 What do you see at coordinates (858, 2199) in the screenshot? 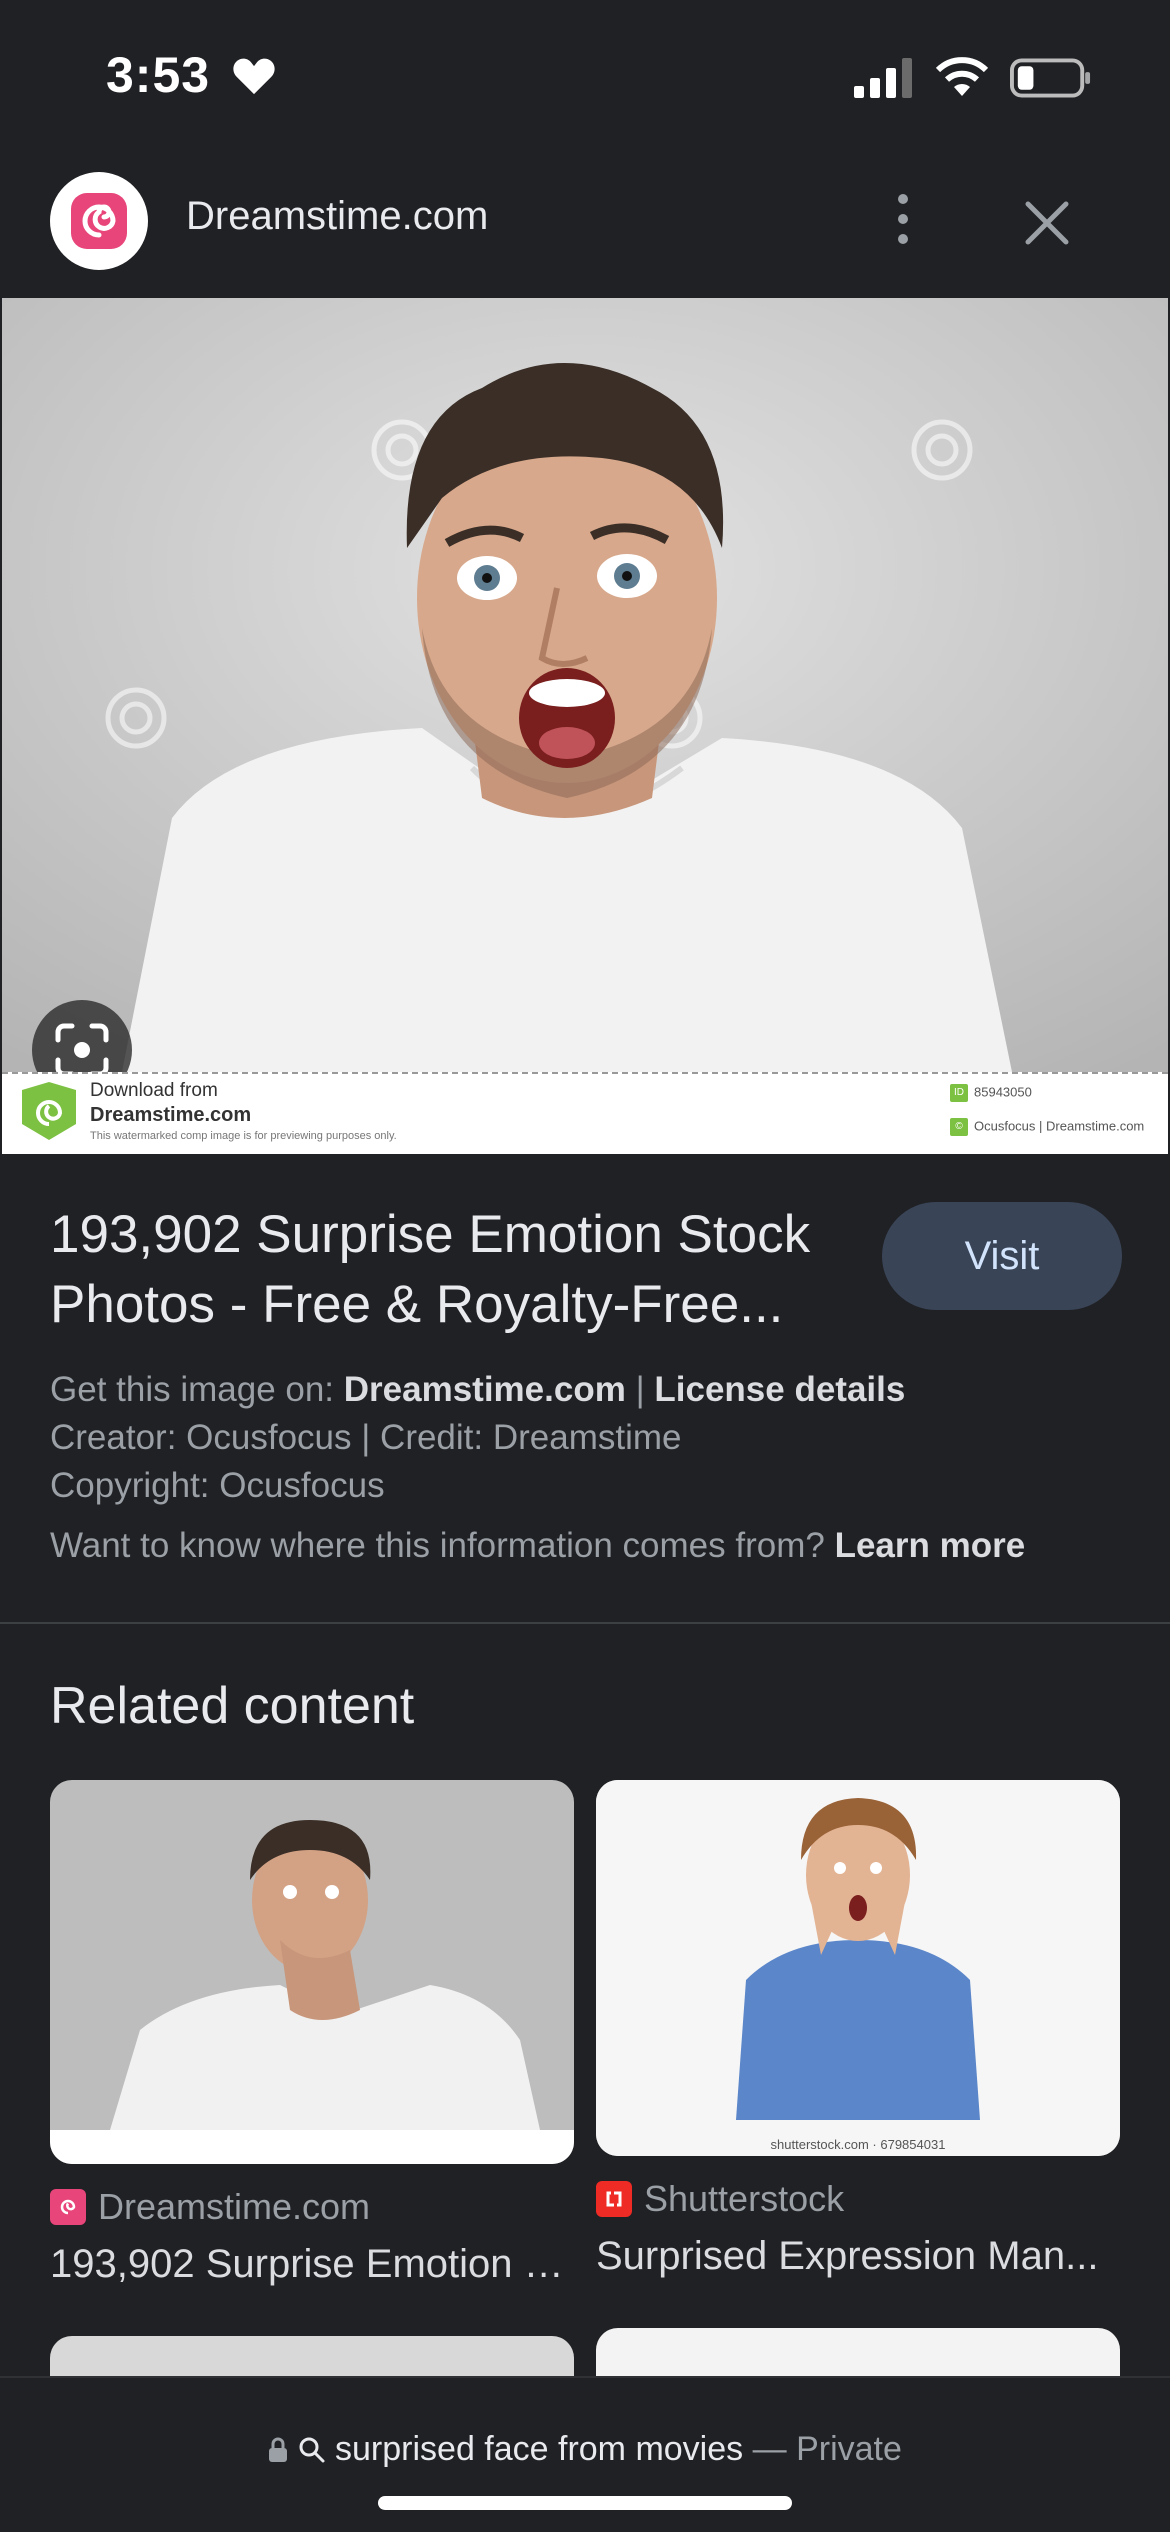
I see `related-card-source: Shutterstock` at bounding box center [858, 2199].